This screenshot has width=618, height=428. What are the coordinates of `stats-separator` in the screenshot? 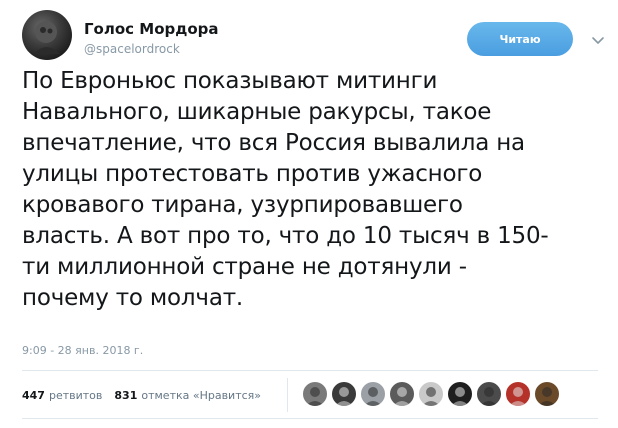 It's located at (287, 395).